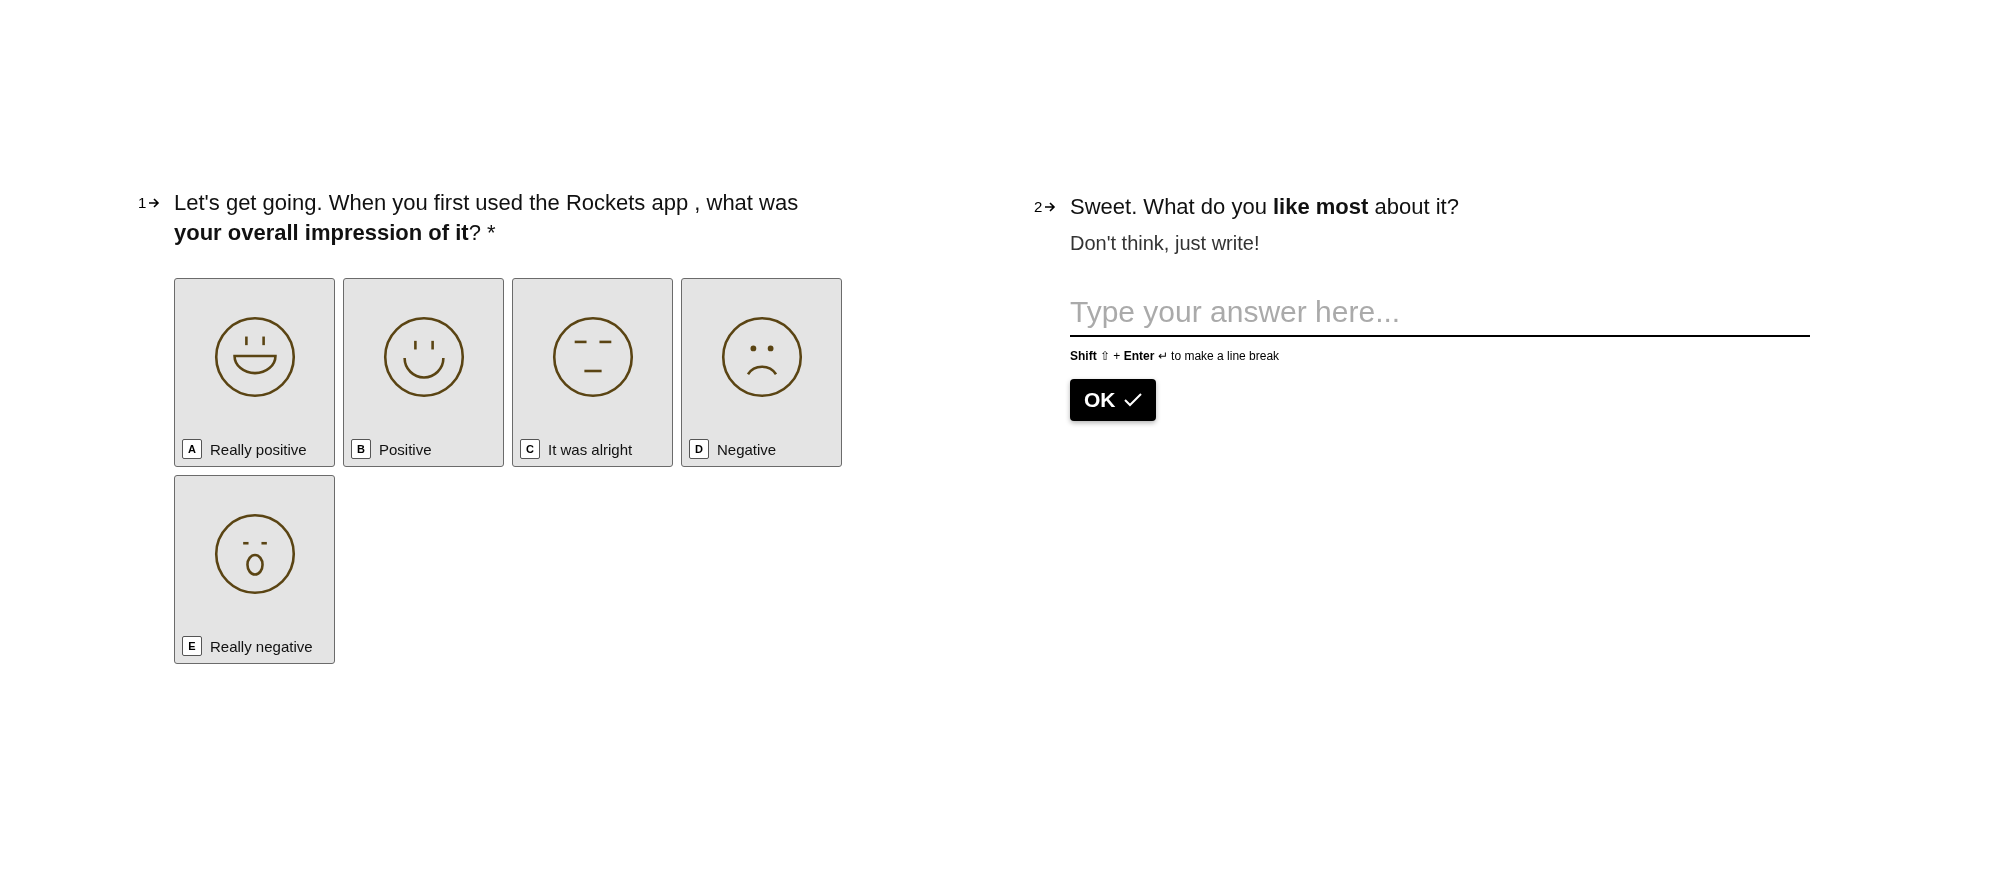  Describe the element at coordinates (761, 357) in the screenshot. I see `frowning-face-icon` at that location.